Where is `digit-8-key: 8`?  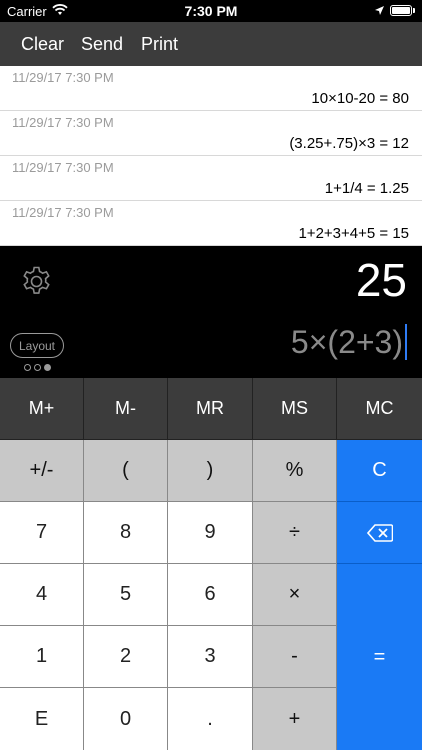
digit-8-key: 8 is located at coordinates (126, 533).